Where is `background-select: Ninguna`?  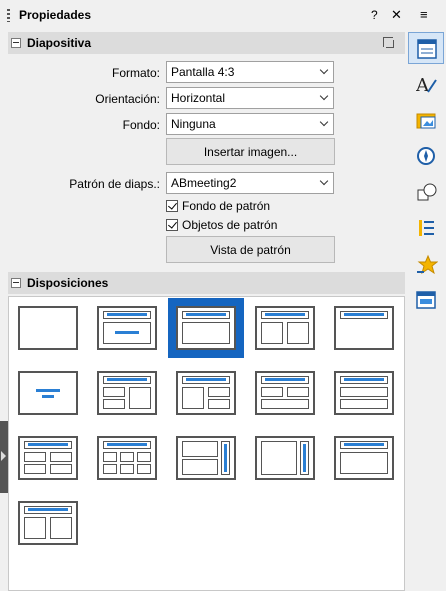
background-select: Ninguna is located at coordinates (250, 124).